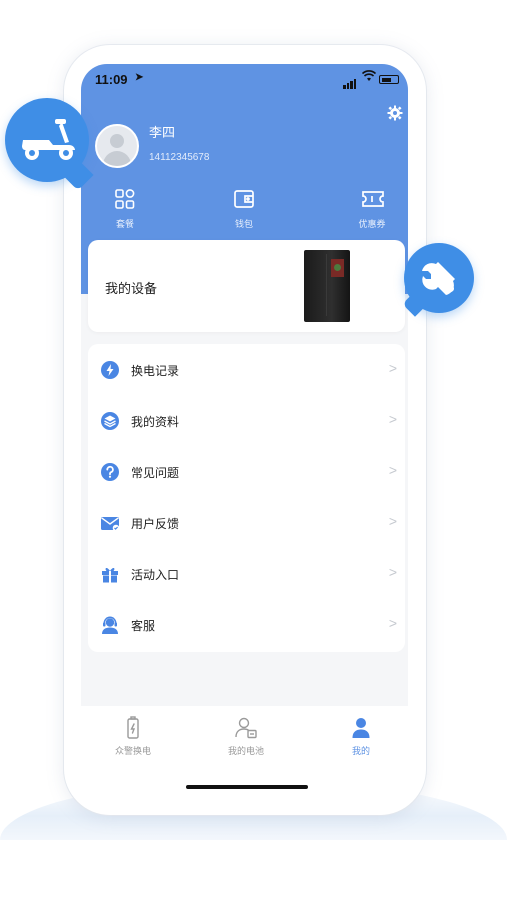  I want to click on person-icon, so click(361, 728).